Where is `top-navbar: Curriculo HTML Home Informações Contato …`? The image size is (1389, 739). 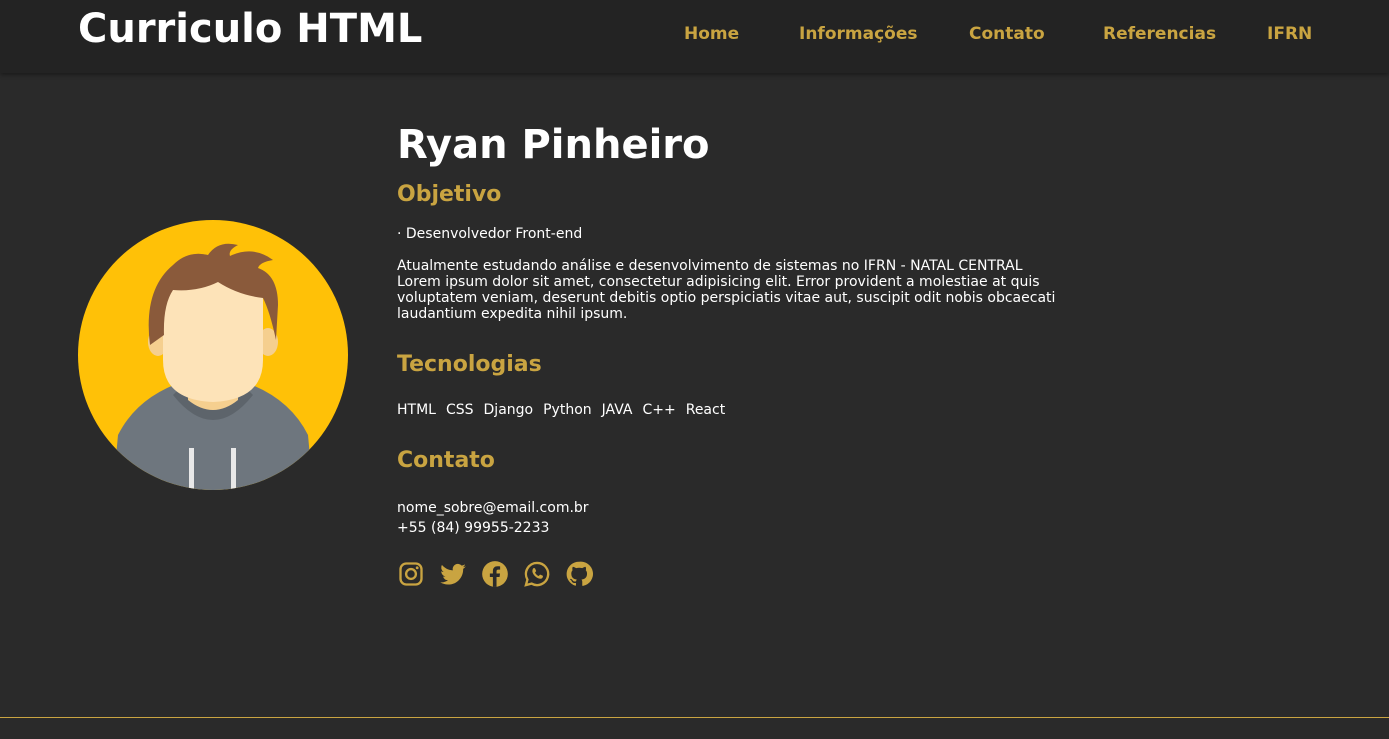 top-navbar: Curriculo HTML Home Informações Contato … is located at coordinates (694, 36).